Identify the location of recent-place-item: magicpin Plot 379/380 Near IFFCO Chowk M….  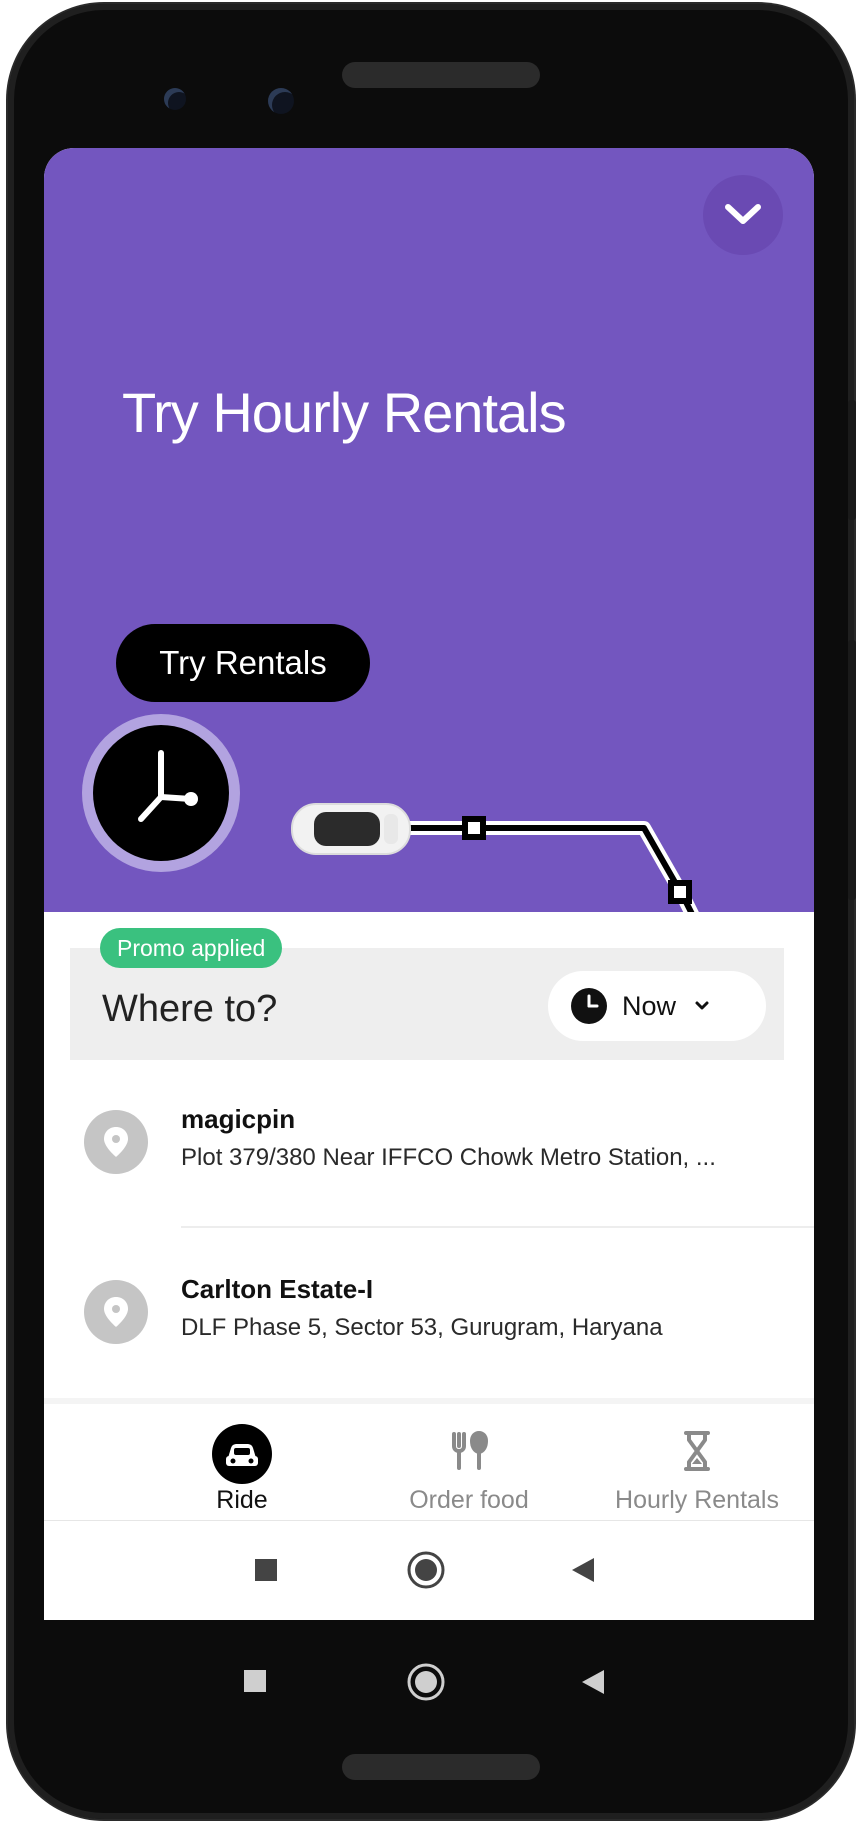
(429, 1172).